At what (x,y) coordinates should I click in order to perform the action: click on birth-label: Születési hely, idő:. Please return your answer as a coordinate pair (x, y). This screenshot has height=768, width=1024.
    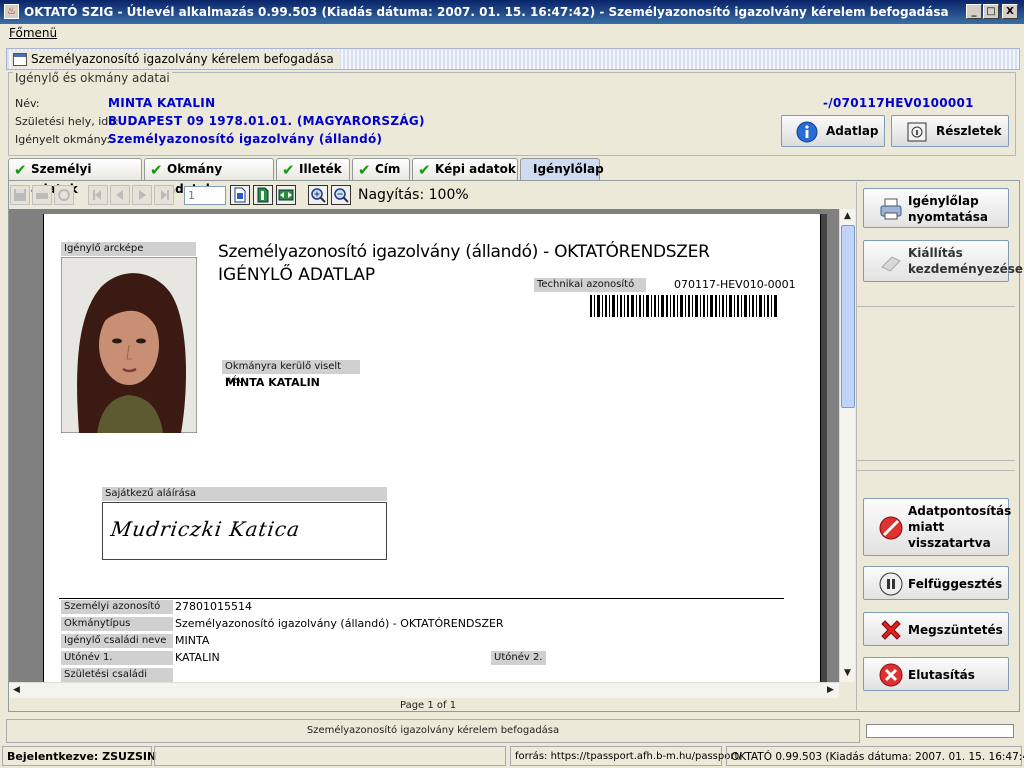
    Looking at the image, I should click on (67, 121).